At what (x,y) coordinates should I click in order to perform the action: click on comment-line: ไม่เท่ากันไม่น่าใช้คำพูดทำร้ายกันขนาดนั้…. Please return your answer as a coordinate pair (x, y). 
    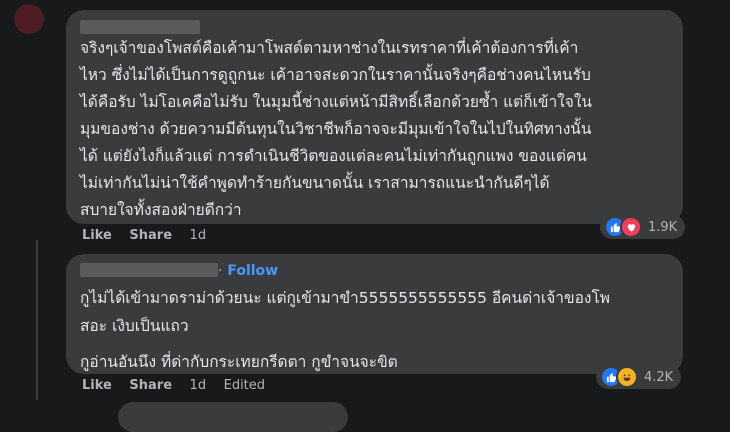
    Looking at the image, I should click on (315, 183).